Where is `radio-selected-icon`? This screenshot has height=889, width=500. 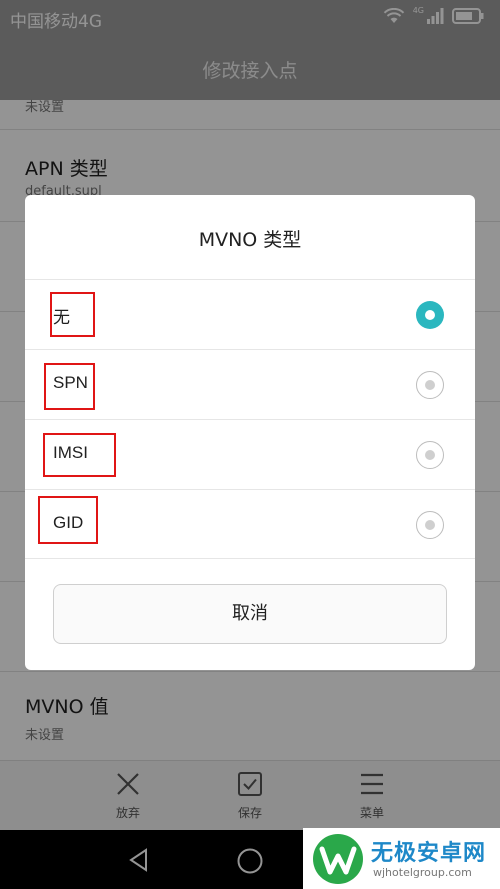 radio-selected-icon is located at coordinates (430, 315).